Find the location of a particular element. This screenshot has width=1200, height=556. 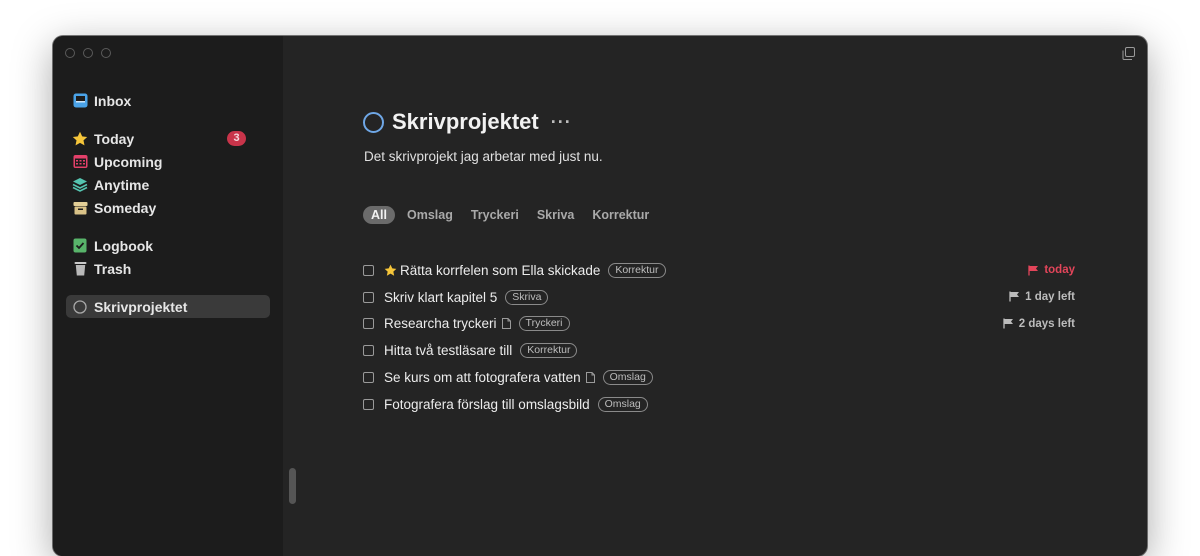

sidebar-item-someday: Someday is located at coordinates (168, 207).